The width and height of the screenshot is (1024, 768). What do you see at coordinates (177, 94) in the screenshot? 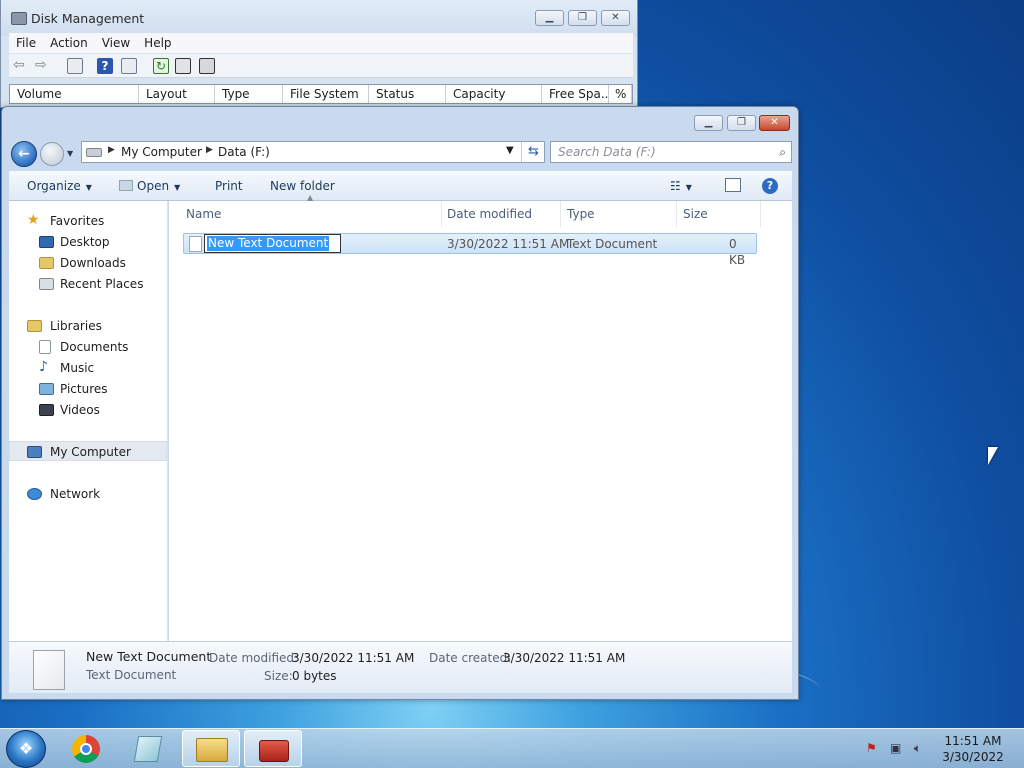
I see `col-layout: Layout` at bounding box center [177, 94].